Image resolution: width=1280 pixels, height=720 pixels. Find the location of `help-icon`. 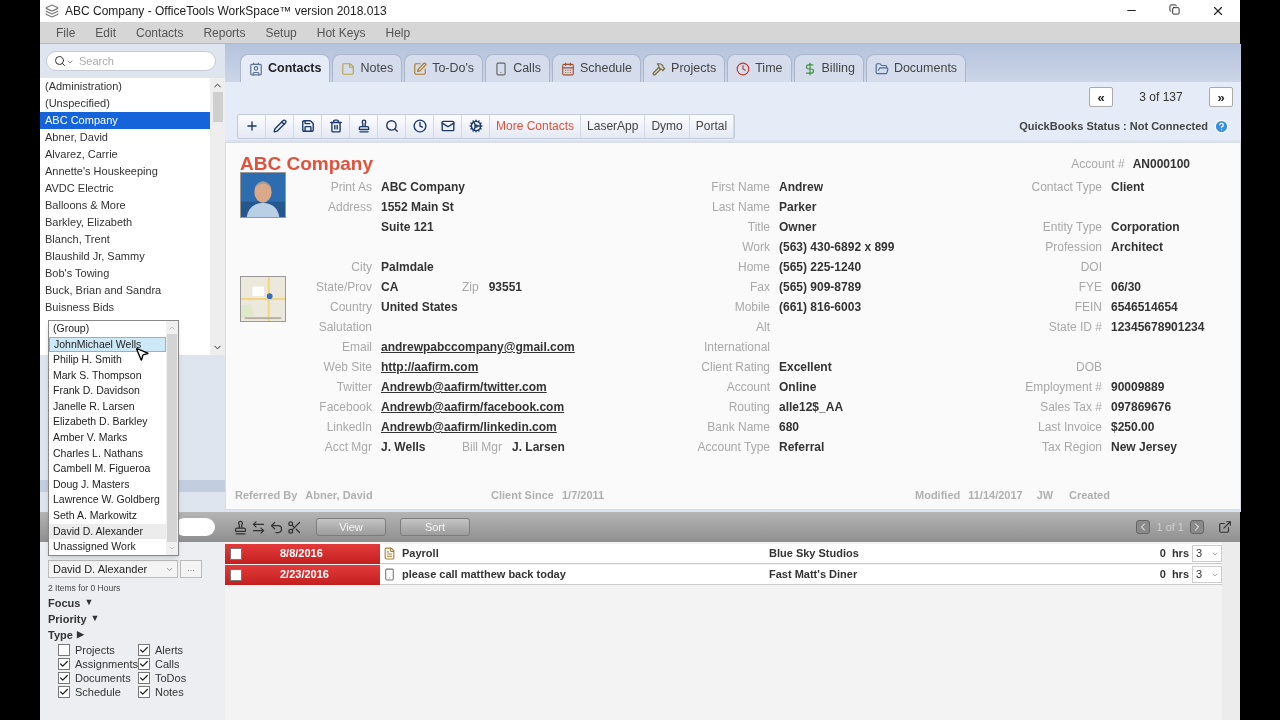

help-icon is located at coordinates (1221, 126).